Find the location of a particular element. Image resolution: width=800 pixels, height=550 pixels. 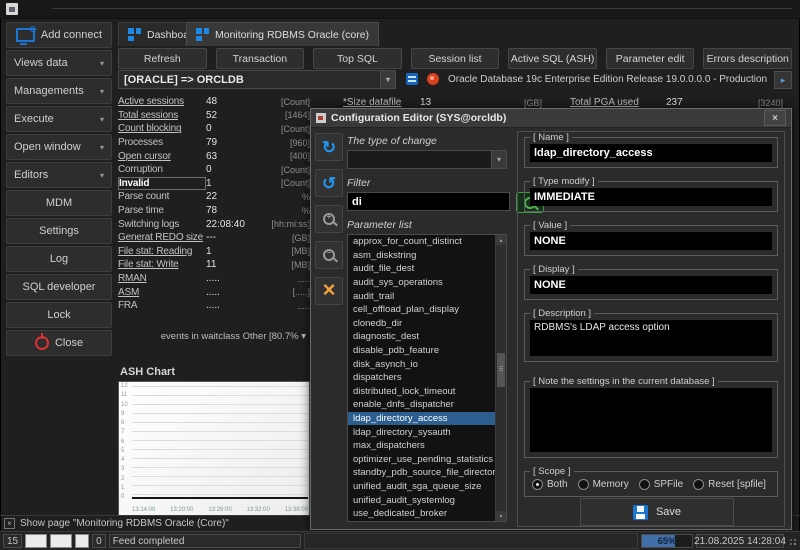

scope-radio: SPFile is located at coordinates (660, 484).